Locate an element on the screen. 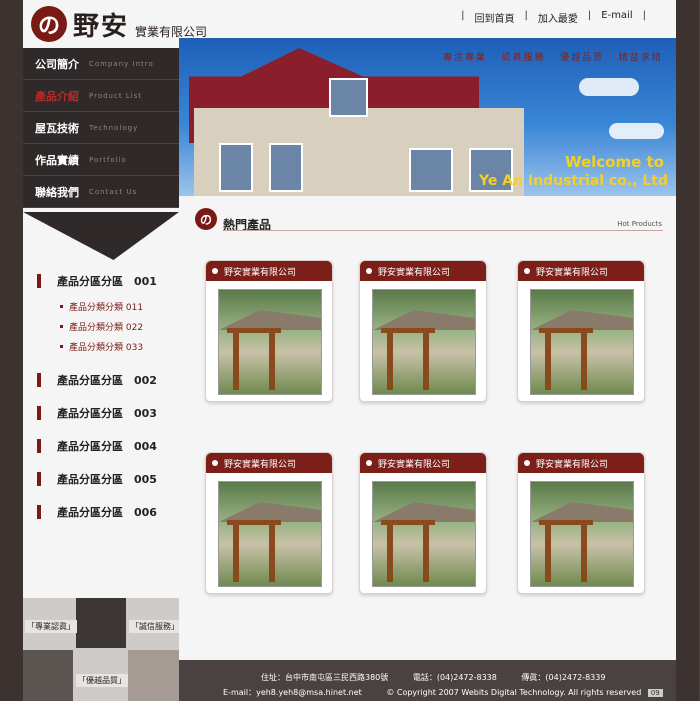 Image resolution: width=700 pixels, height=701 pixels. company-name: 實業有限公司 is located at coordinates (171, 31).